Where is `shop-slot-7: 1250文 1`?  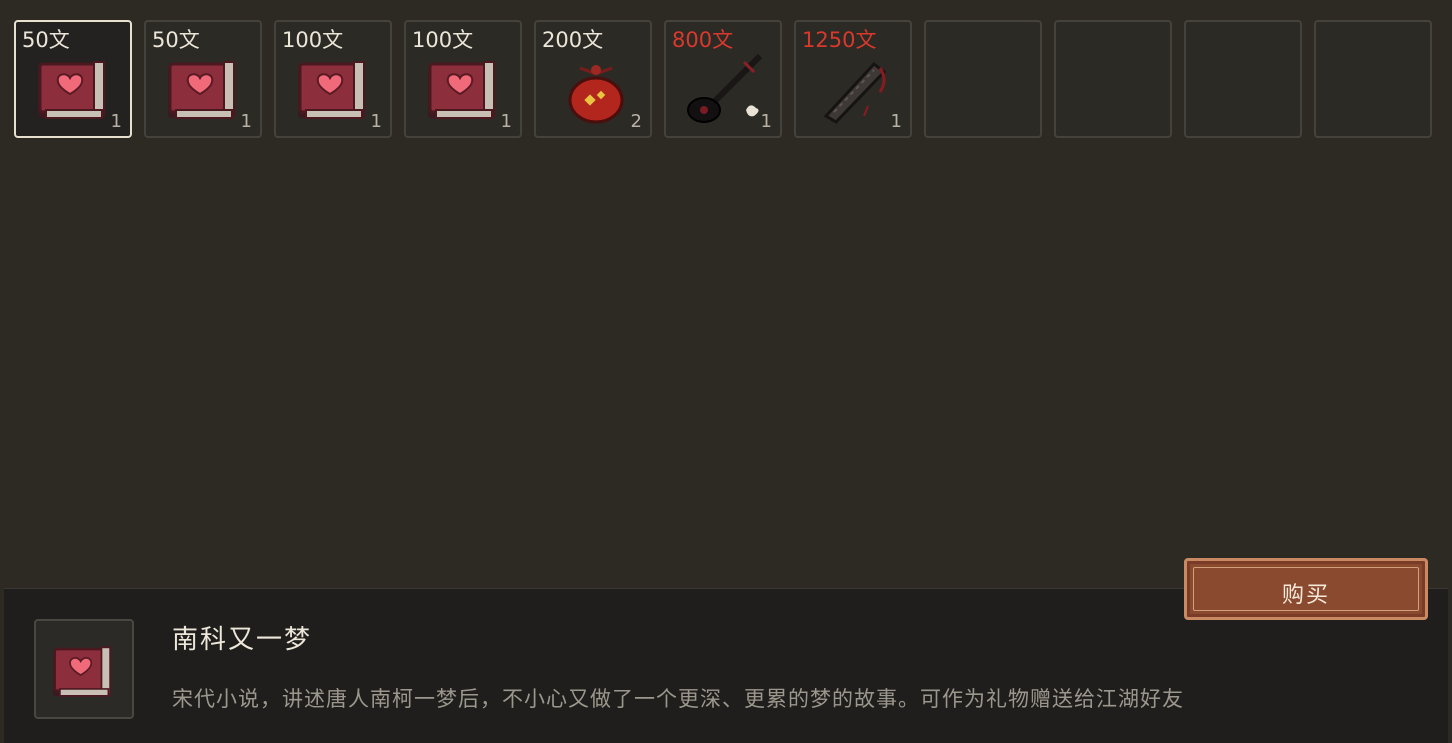 shop-slot-7: 1250文 1 is located at coordinates (853, 79).